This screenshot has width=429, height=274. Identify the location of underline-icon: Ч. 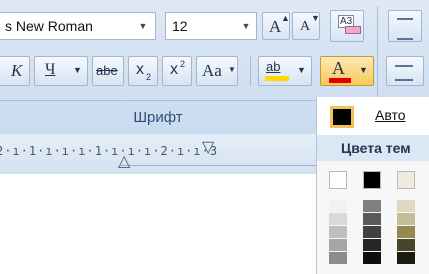
(50, 69).